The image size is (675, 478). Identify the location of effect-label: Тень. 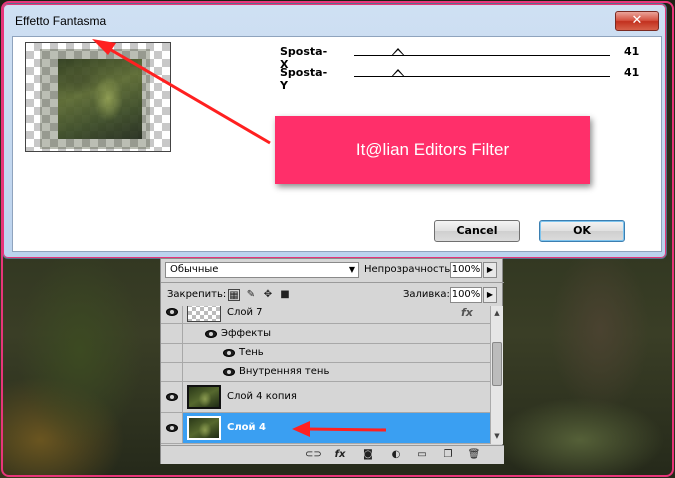
(251, 352).